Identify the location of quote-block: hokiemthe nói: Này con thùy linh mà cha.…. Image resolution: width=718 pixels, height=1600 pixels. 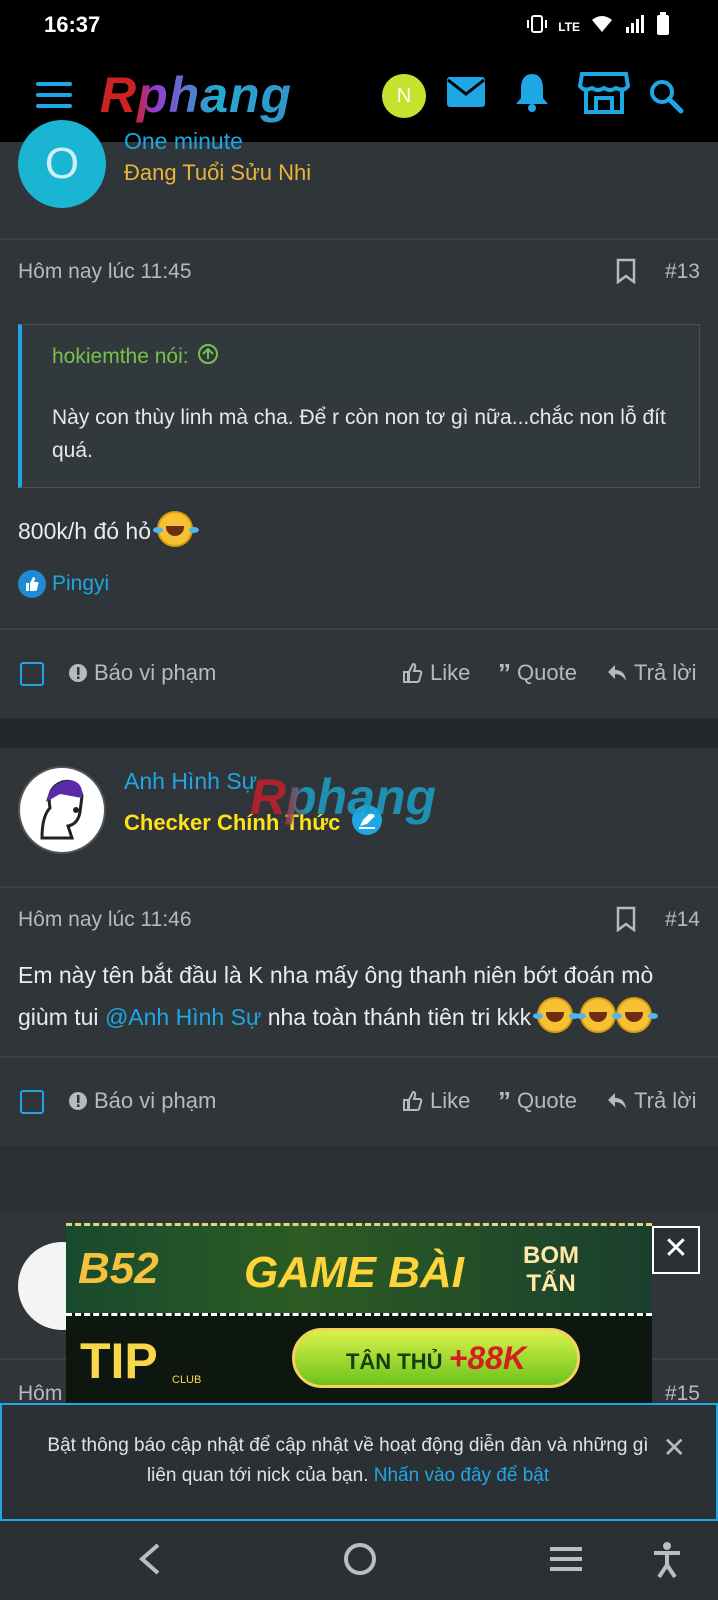
(359, 406).